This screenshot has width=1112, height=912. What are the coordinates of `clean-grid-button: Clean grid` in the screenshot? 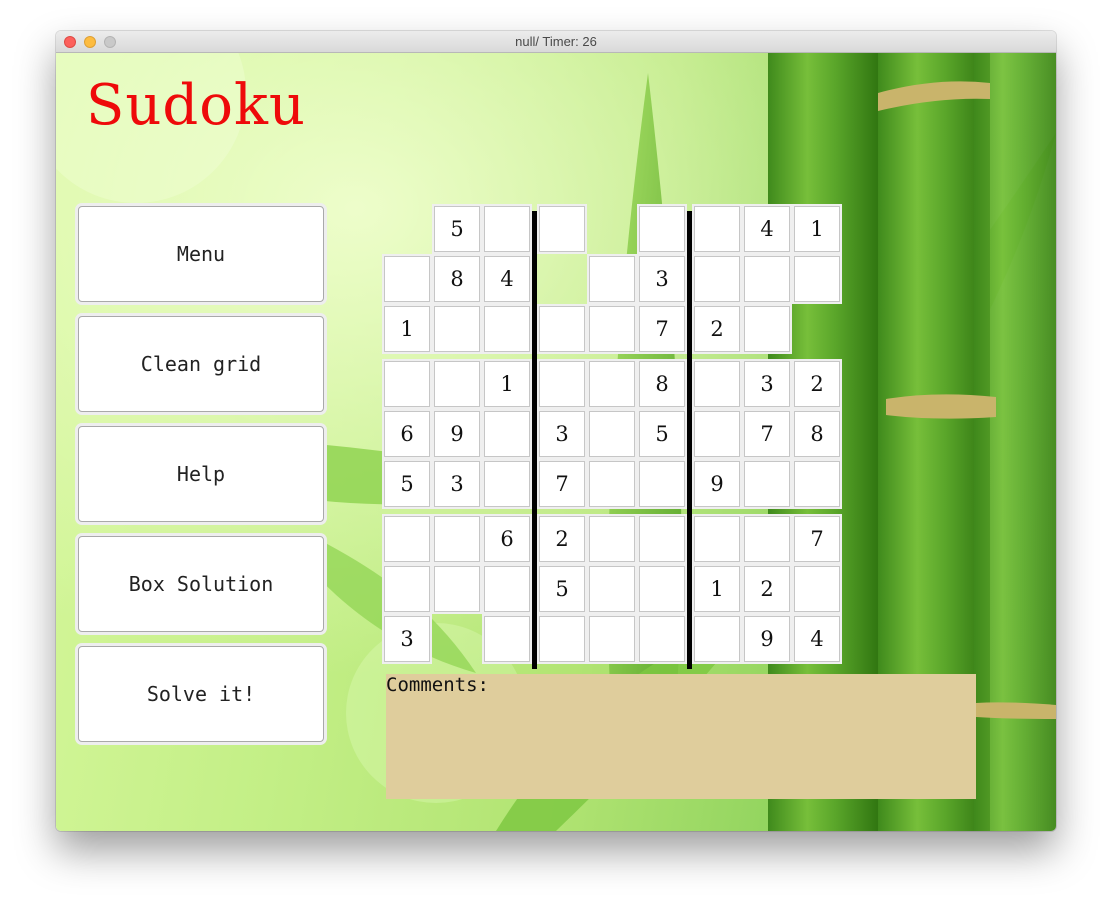 It's located at (201, 364).